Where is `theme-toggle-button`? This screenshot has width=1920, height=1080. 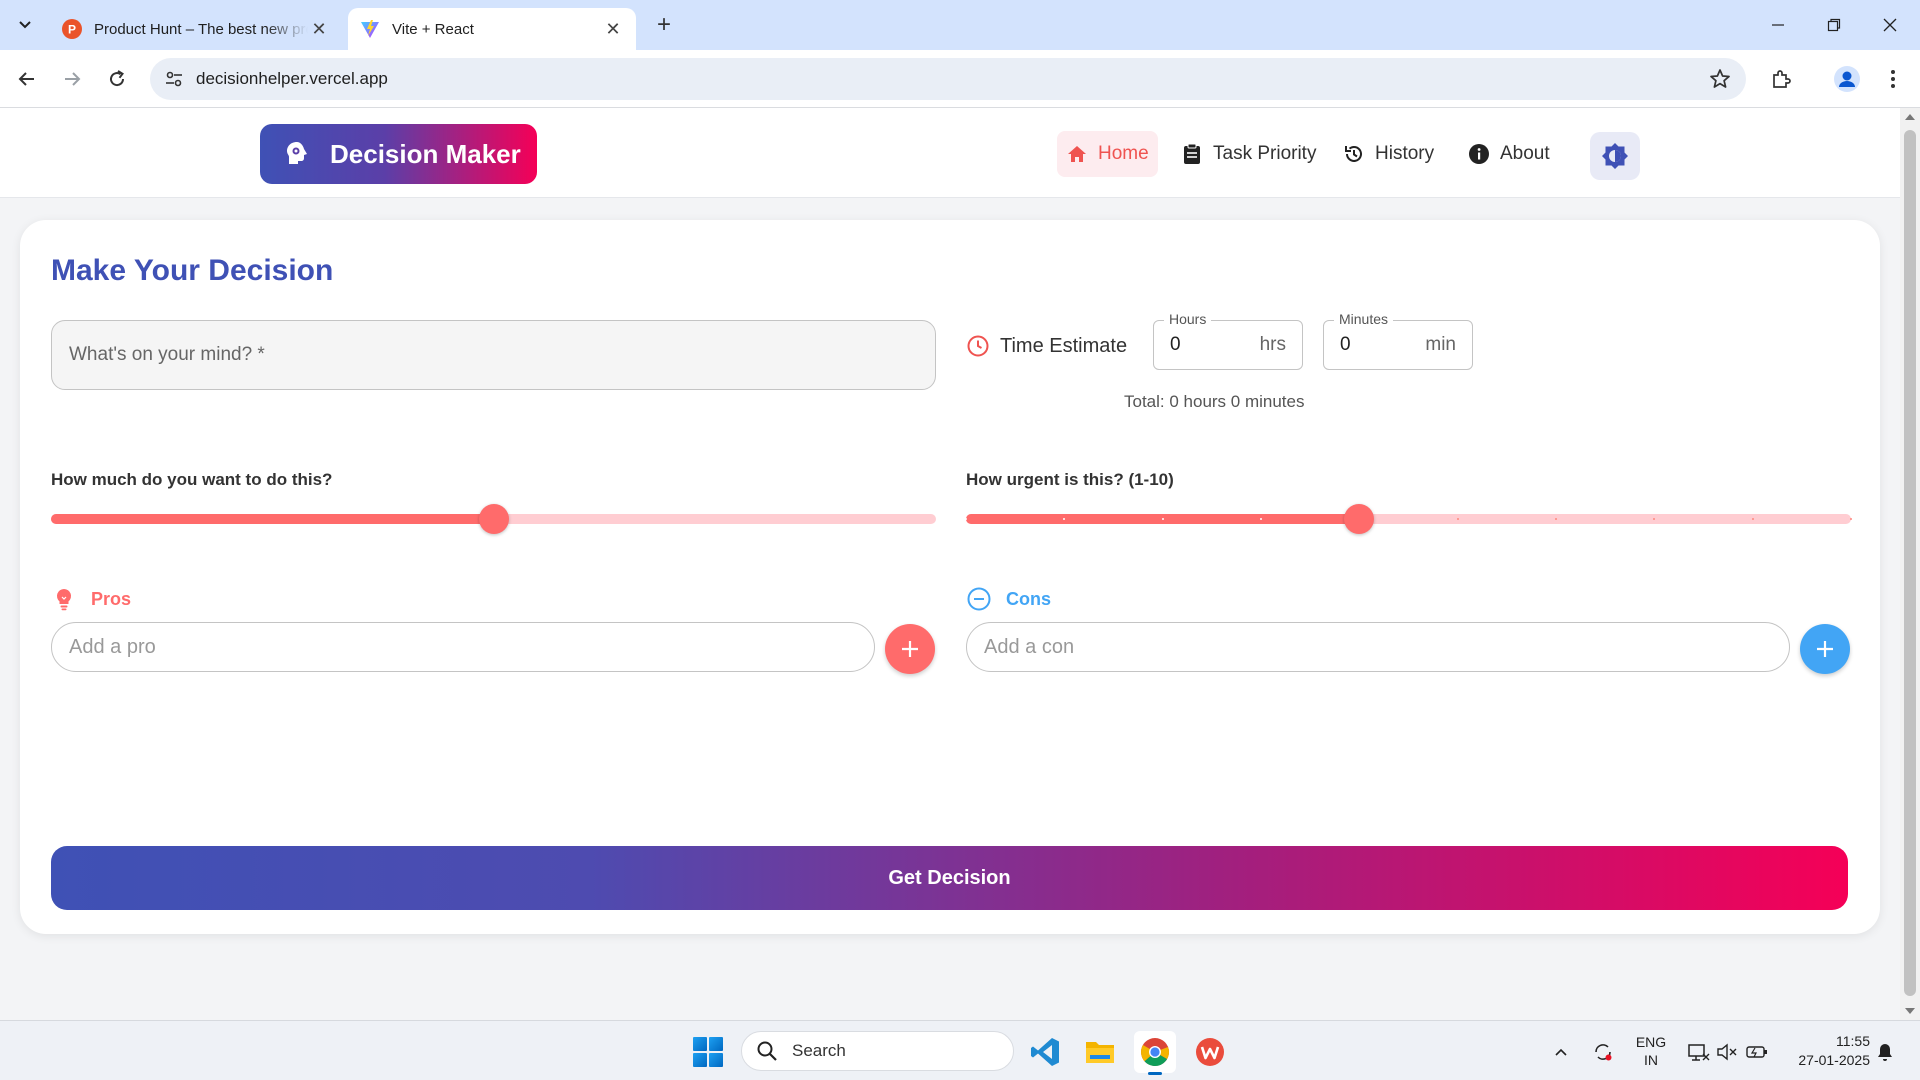
theme-toggle-button is located at coordinates (1615, 156).